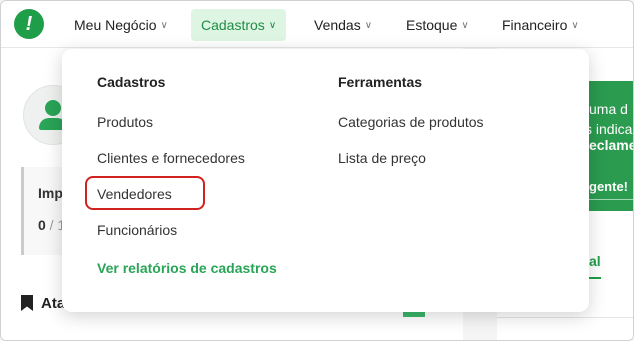 This screenshot has width=634, height=341. Describe the element at coordinates (125, 122) in the screenshot. I see `menu-item-produtos: Produtos` at that location.